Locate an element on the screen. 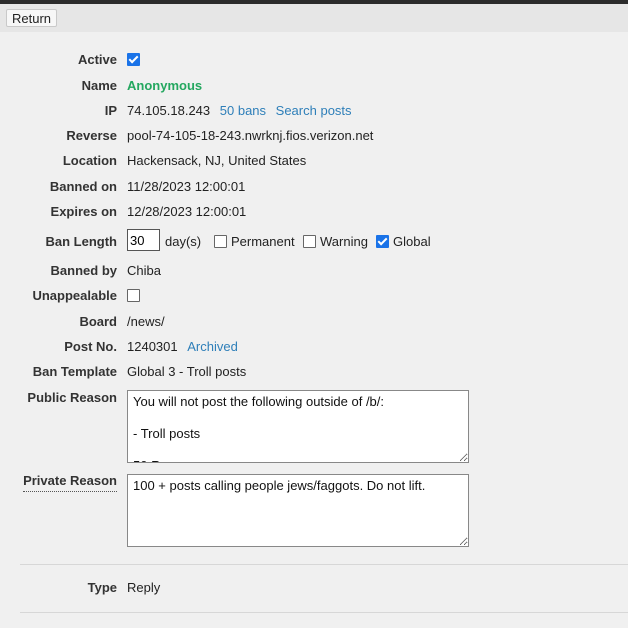 This screenshot has width=628, height=628. type-label: Type is located at coordinates (102, 587).